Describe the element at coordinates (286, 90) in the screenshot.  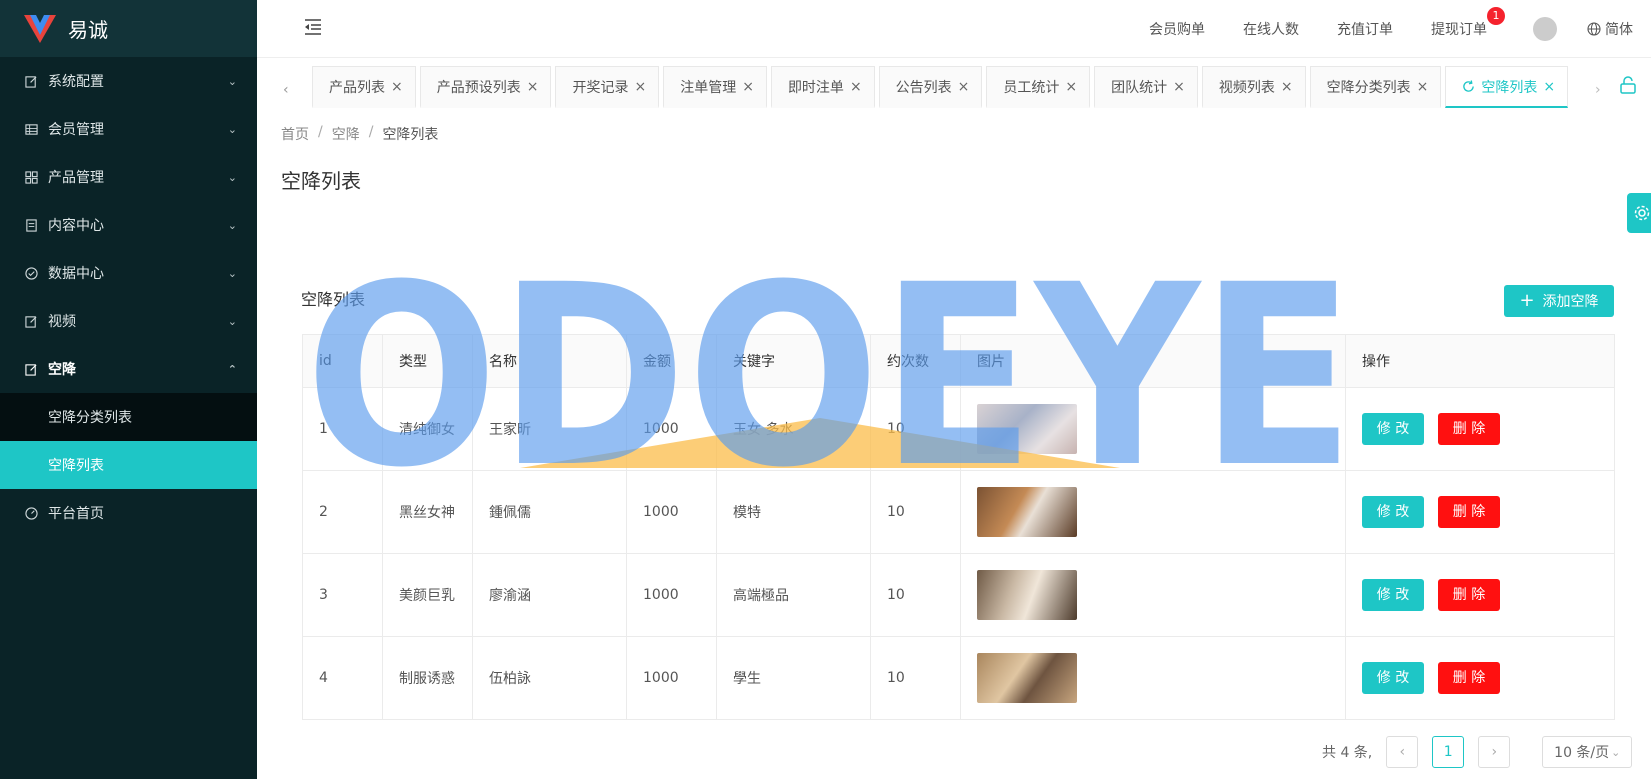
I see `chevron-left-icon: ‹` at that location.